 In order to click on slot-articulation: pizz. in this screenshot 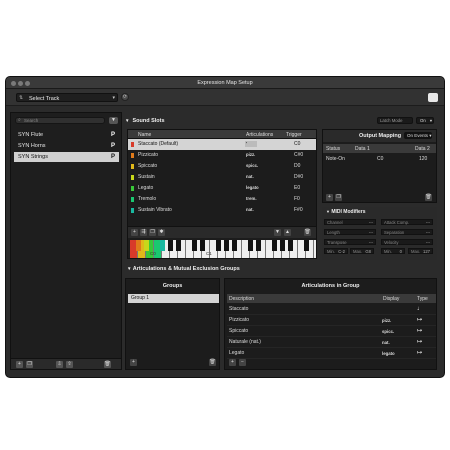, I will do `click(250, 155)`.